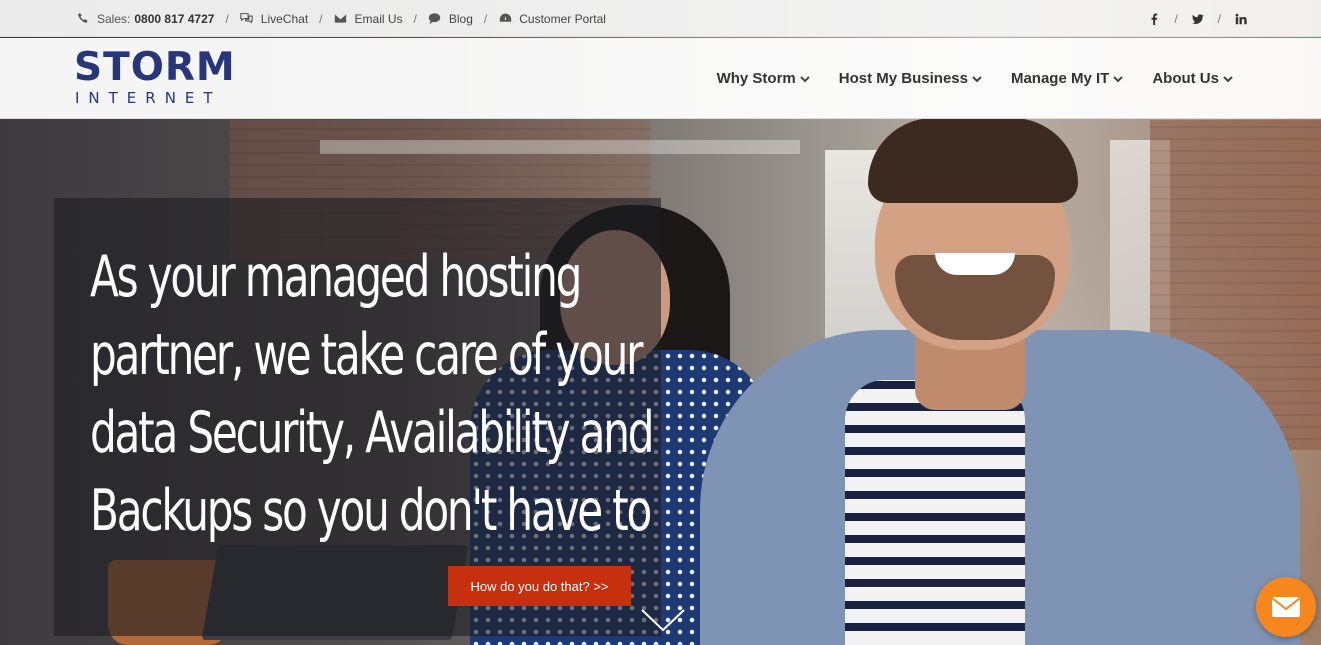  What do you see at coordinates (1185, 78) in the screenshot?
I see `nav-about-us-label: About Us` at bounding box center [1185, 78].